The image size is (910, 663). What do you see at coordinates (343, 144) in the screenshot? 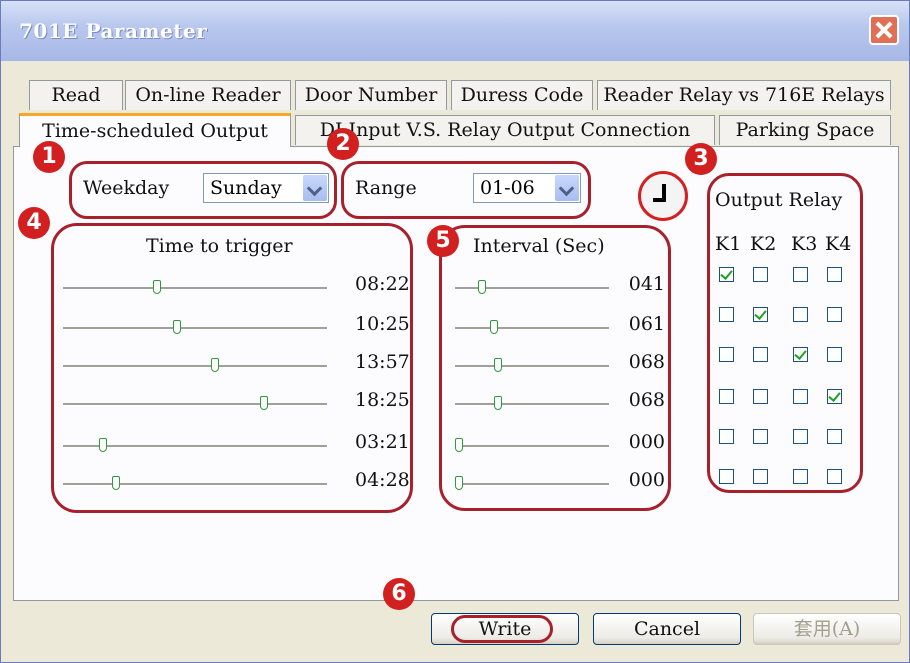
I see `annotation-badge: 2` at bounding box center [343, 144].